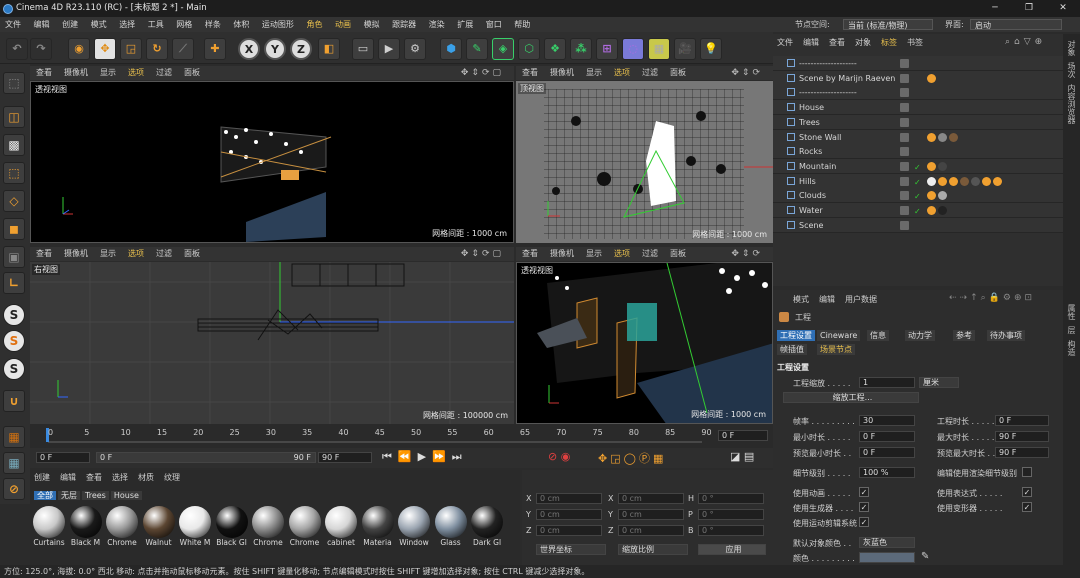 This screenshot has height=578, width=1080. I want to click on snap-settings-icon: S, so click(14, 341).